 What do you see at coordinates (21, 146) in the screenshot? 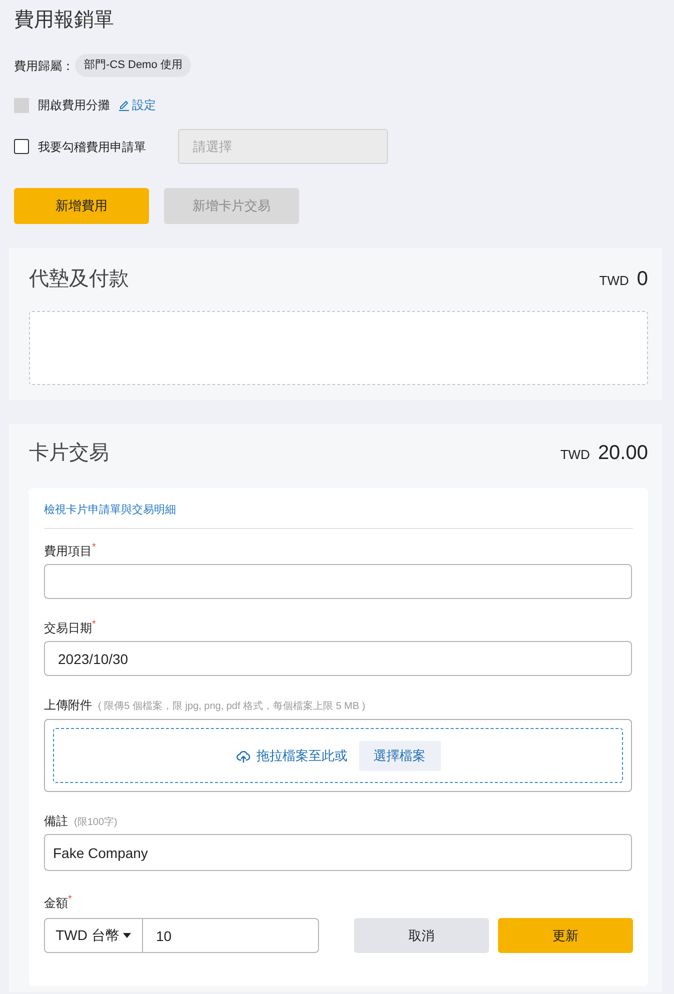
I see `requisition-checkbox` at bounding box center [21, 146].